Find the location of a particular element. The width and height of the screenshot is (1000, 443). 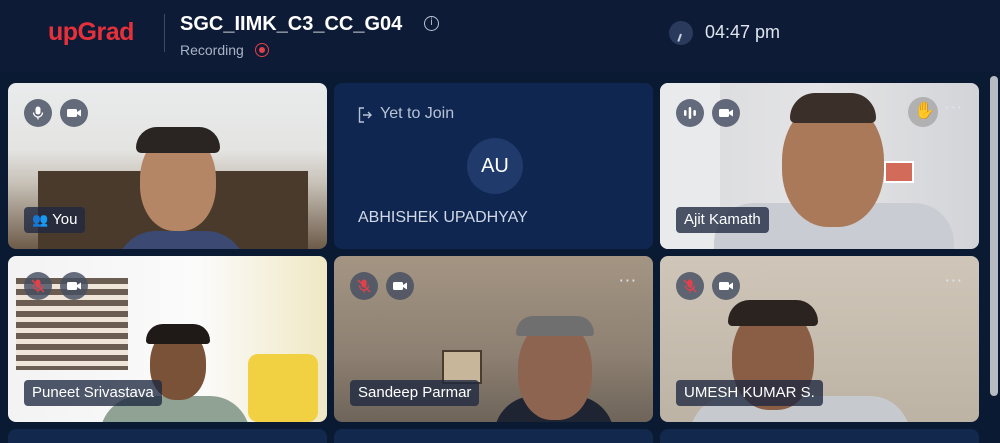

raise-hand-button: ✋ is located at coordinates (923, 112).